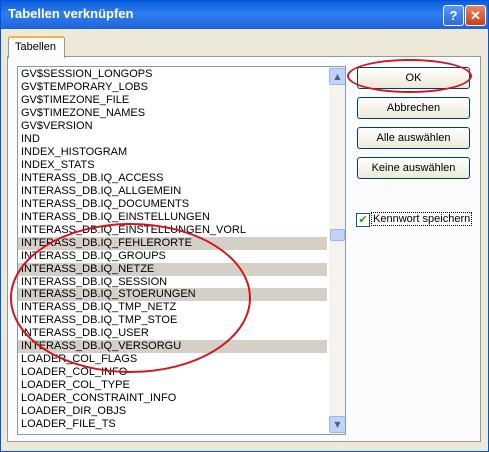 The image size is (489, 452). I want to click on list-item: LOADER_CONSTRAINT_INFO, so click(172, 398).